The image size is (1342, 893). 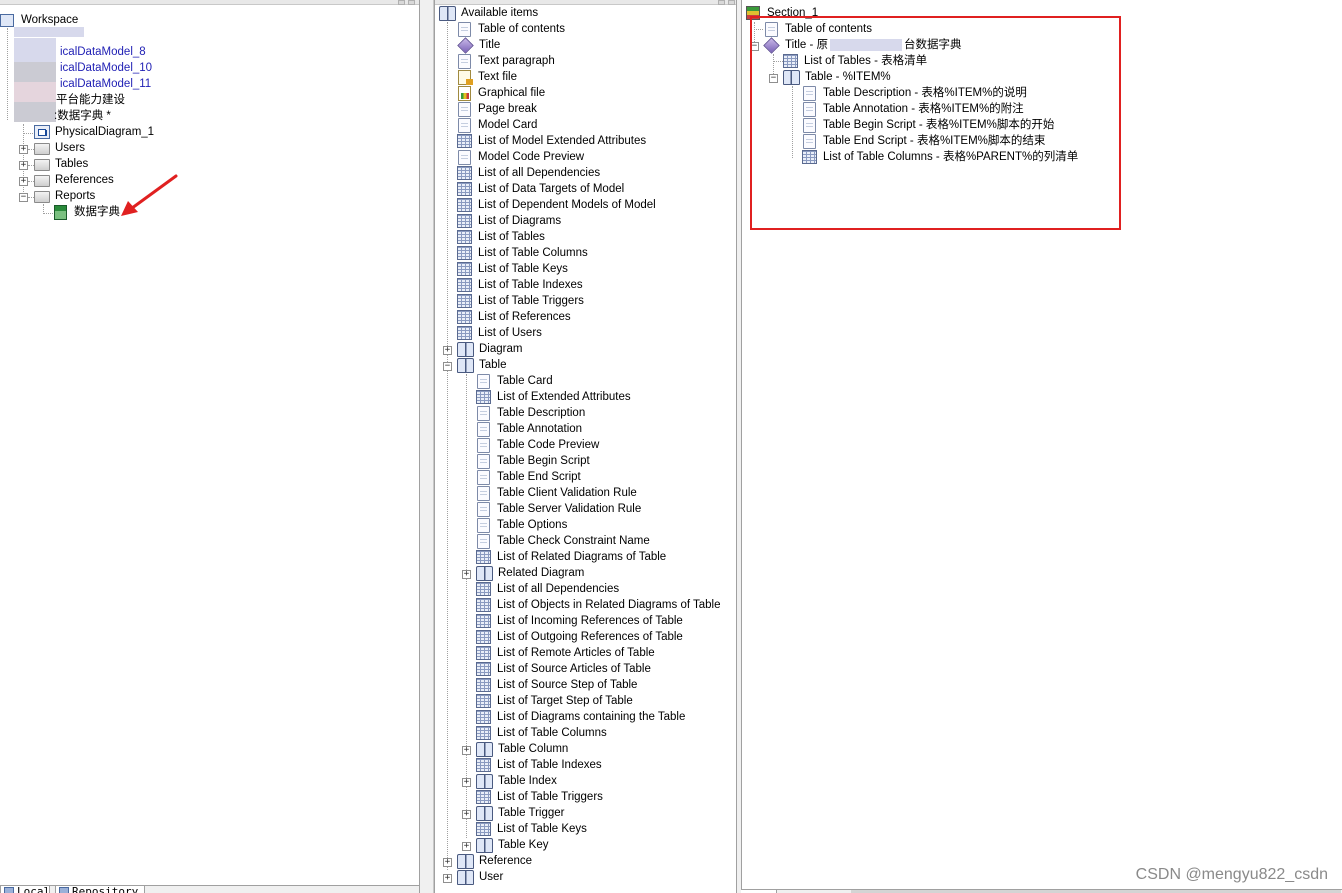 I want to click on available-table-item: List of Table Columns, so click(x=542, y=733).